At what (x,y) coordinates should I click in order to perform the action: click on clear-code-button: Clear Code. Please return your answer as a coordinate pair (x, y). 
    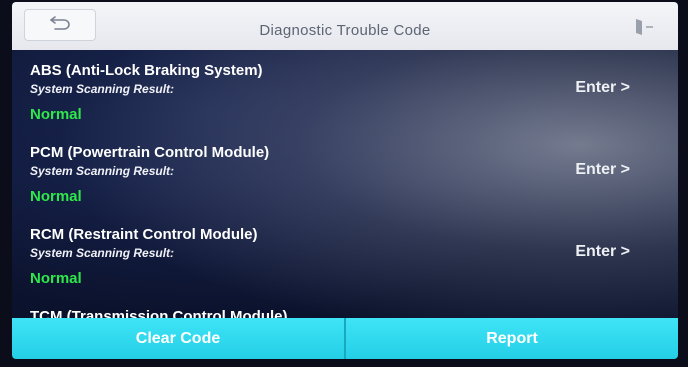
    Looking at the image, I should click on (178, 338).